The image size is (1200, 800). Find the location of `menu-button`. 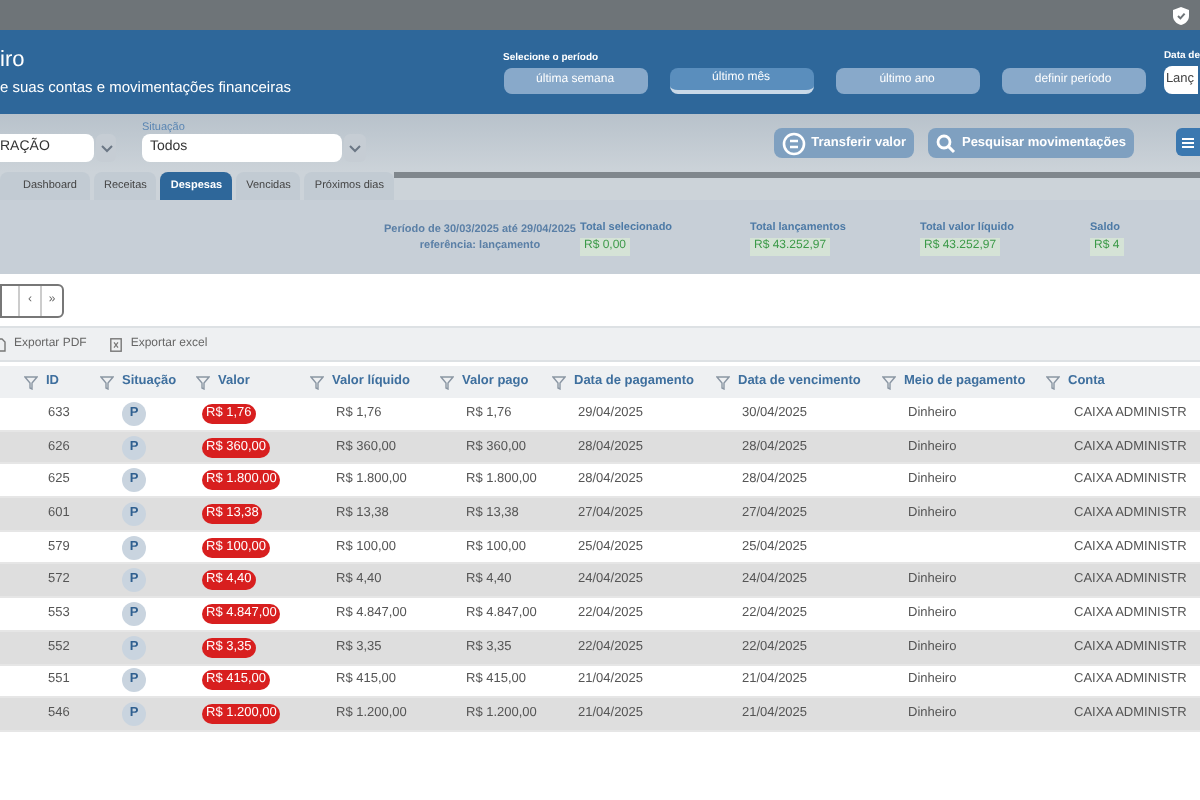

menu-button is located at coordinates (1188, 142).